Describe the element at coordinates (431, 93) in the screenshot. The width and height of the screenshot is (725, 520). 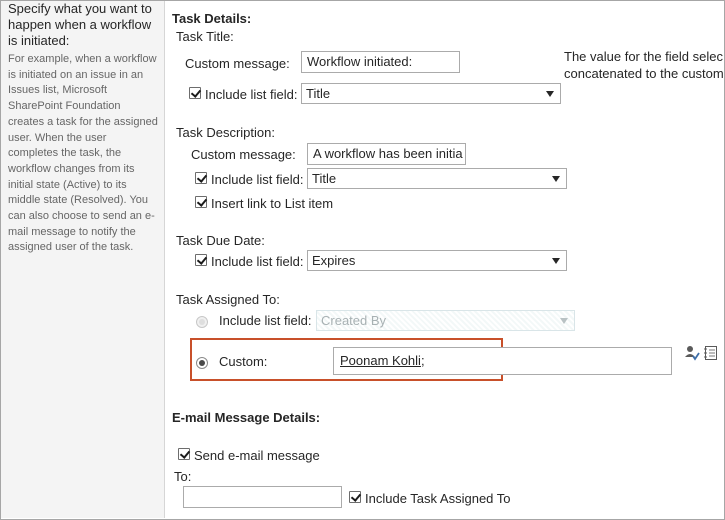
I see `task-title-field-select: Title` at that location.